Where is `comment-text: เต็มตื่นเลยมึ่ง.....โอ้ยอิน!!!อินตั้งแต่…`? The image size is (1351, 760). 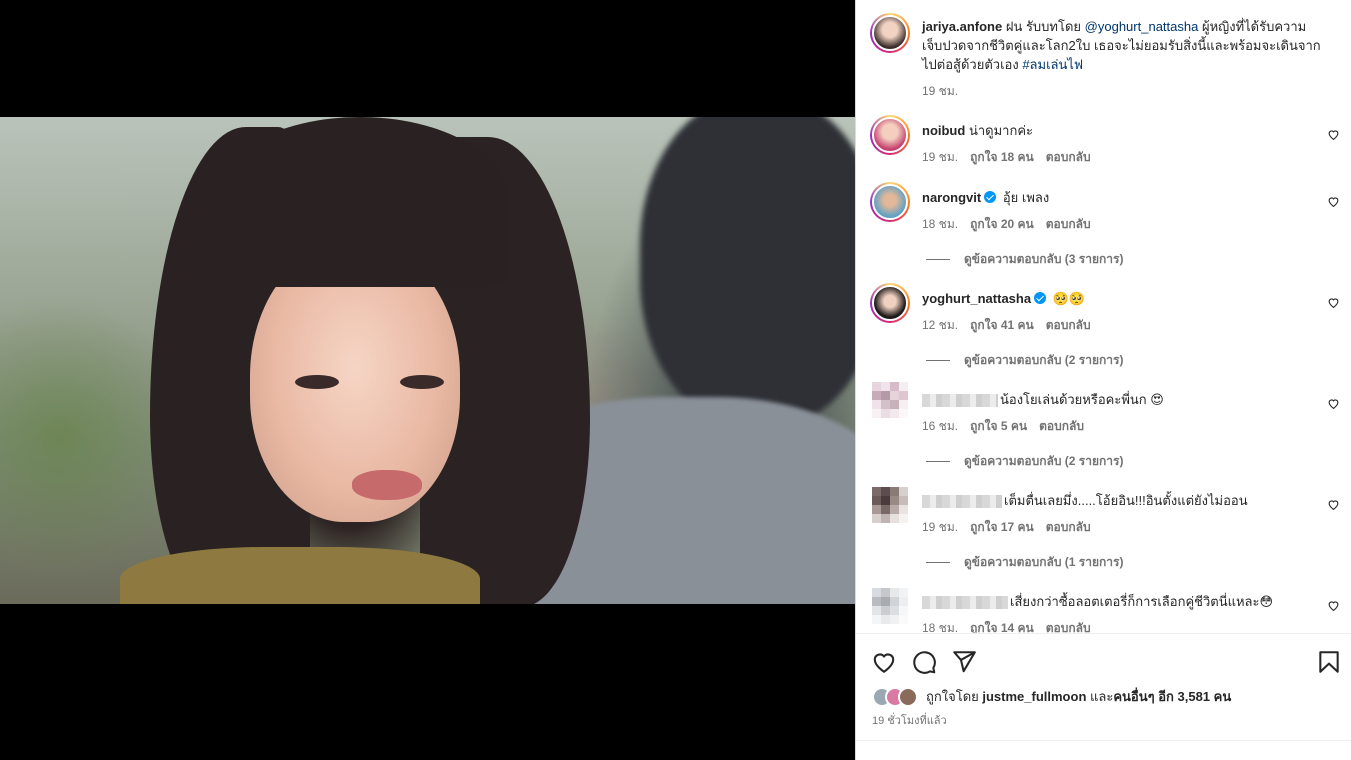
comment-text: เต็มตื่นเลยมึ่ง.....โอ้ยอิน!!!อินตั้งแต่… is located at coordinates (1126, 500).